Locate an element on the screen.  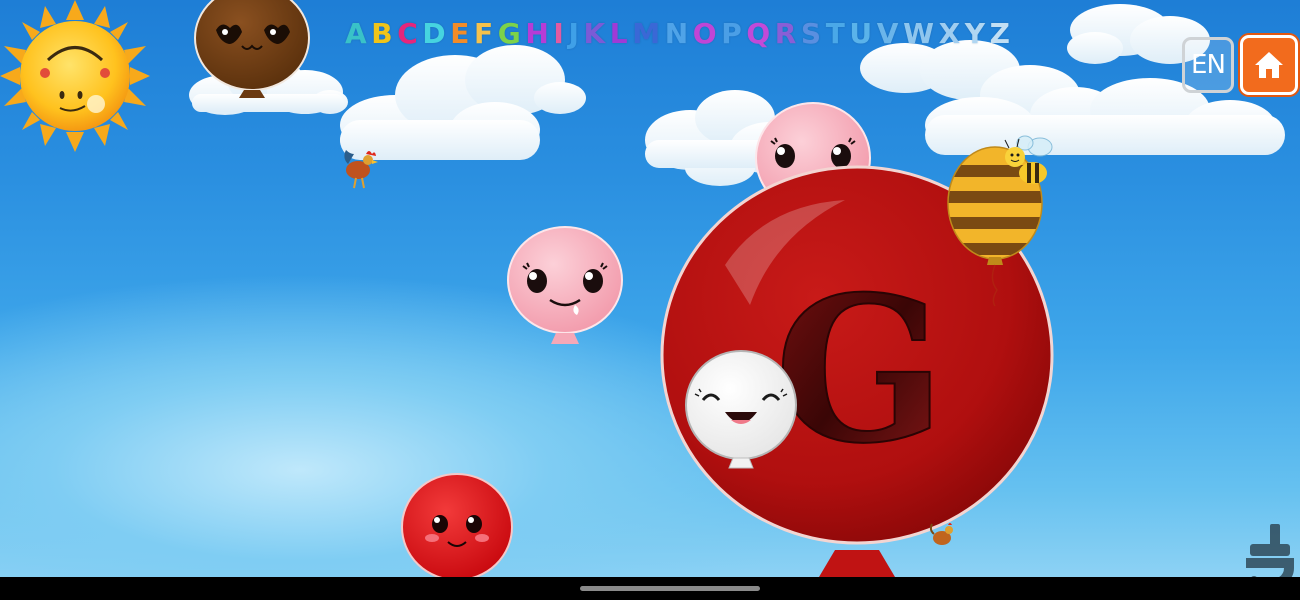
alphabet-letter-n: N is located at coordinates (676, 33).